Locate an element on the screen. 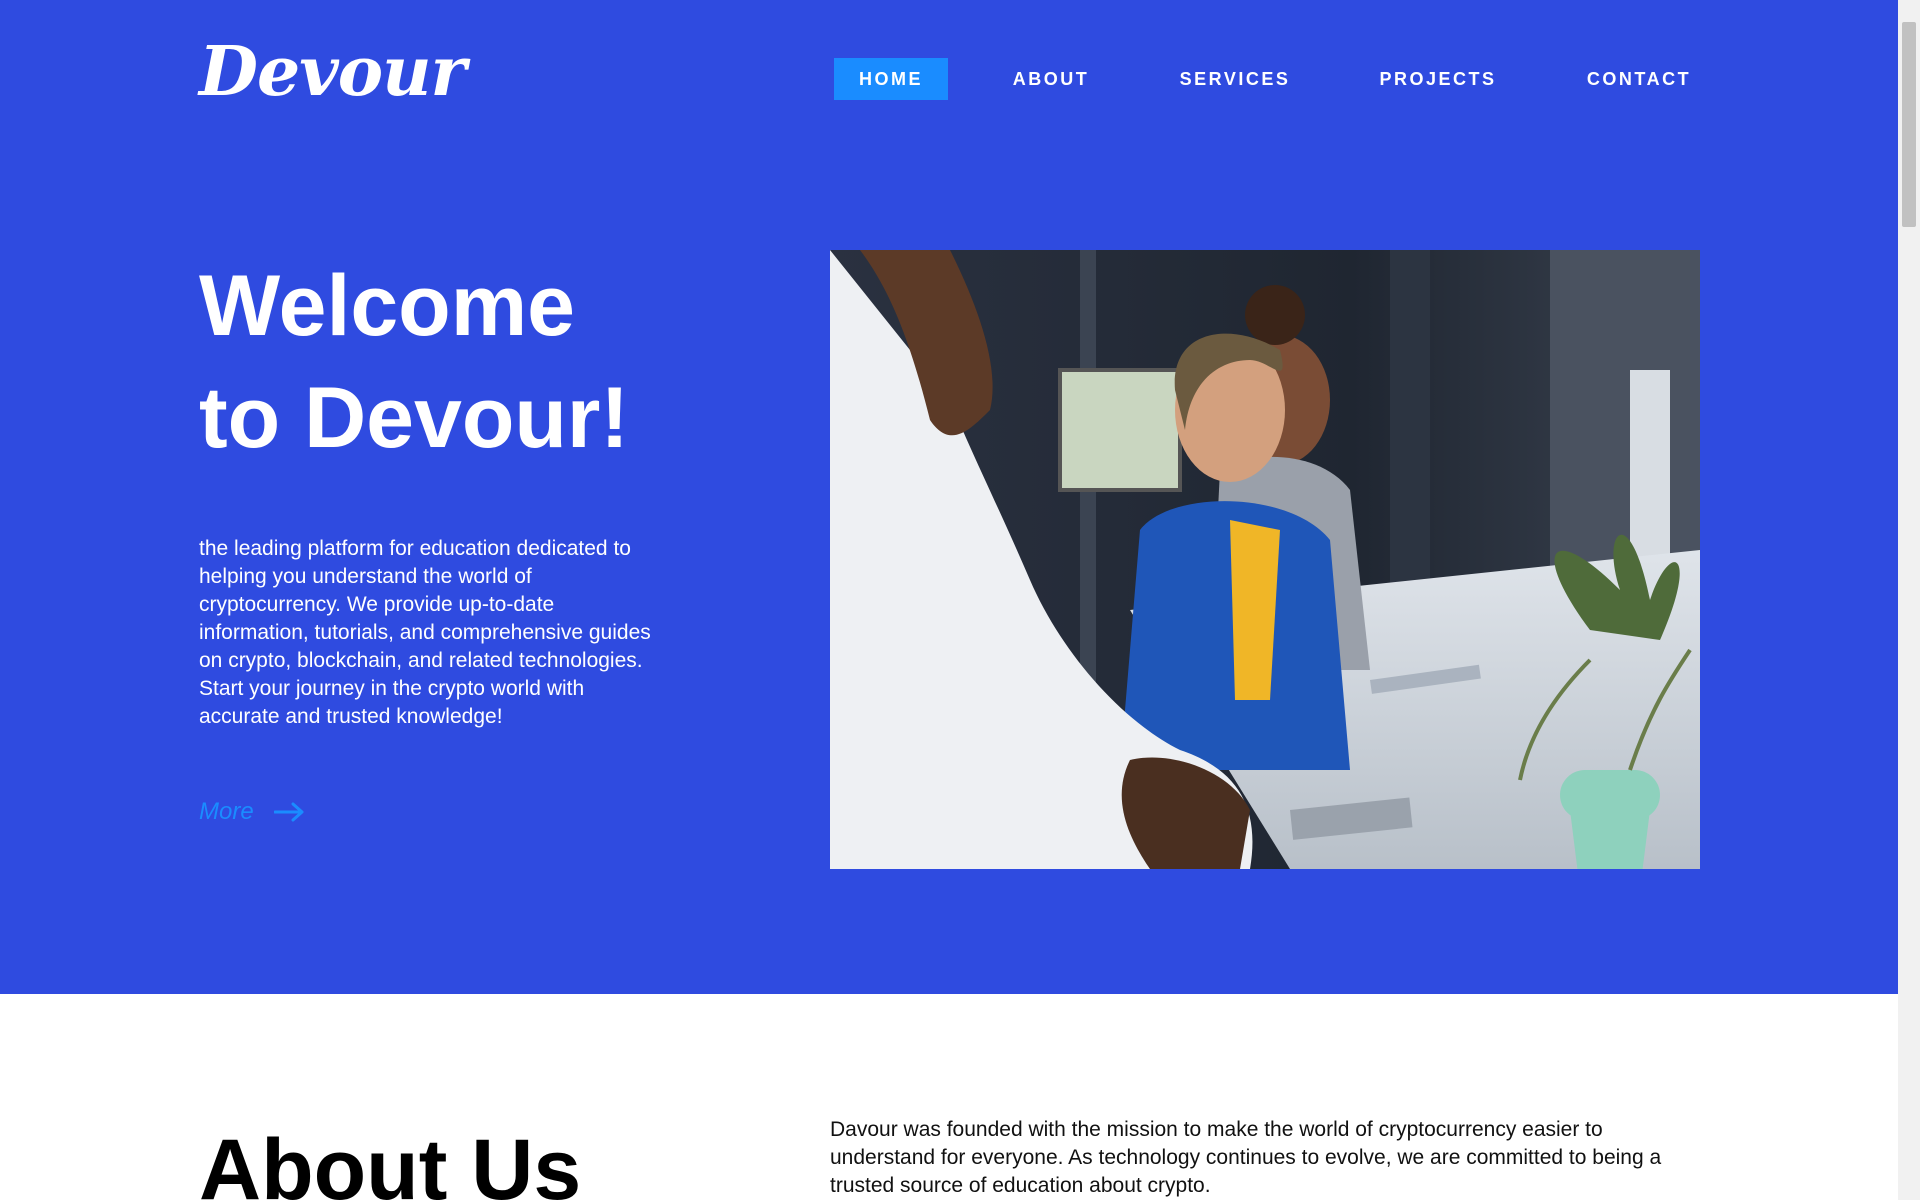 Image resolution: width=1920 pixels, height=1200 pixels. nav-projects: PROJECTS is located at coordinates (1438, 79).